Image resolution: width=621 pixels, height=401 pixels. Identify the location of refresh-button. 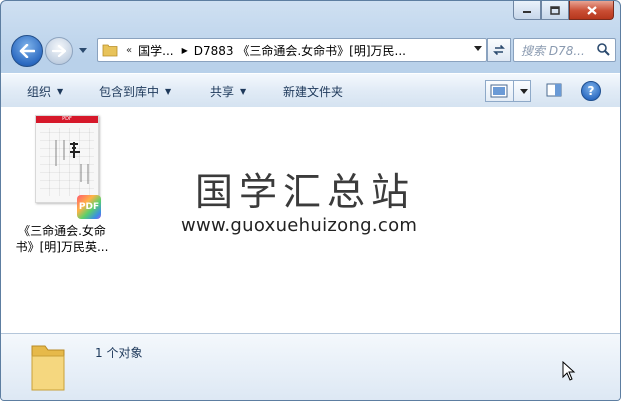
(499, 50).